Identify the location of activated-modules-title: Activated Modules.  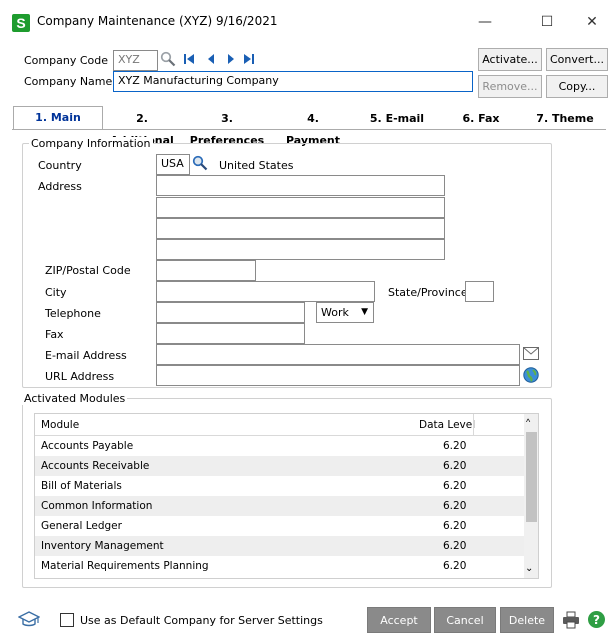
(75, 398).